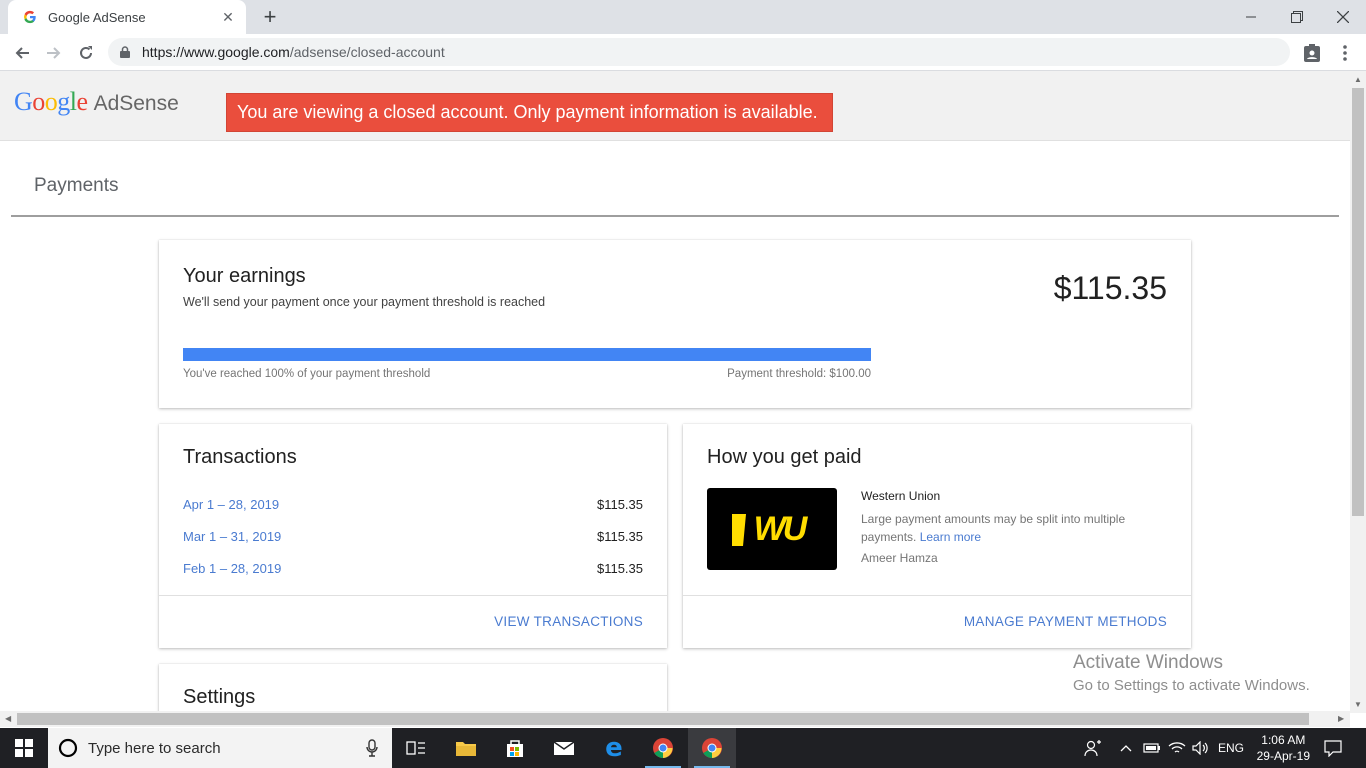 This screenshot has width=1366, height=768. What do you see at coordinates (712, 748) in the screenshot?
I see `chrome-active-taskbar-icon` at bounding box center [712, 748].